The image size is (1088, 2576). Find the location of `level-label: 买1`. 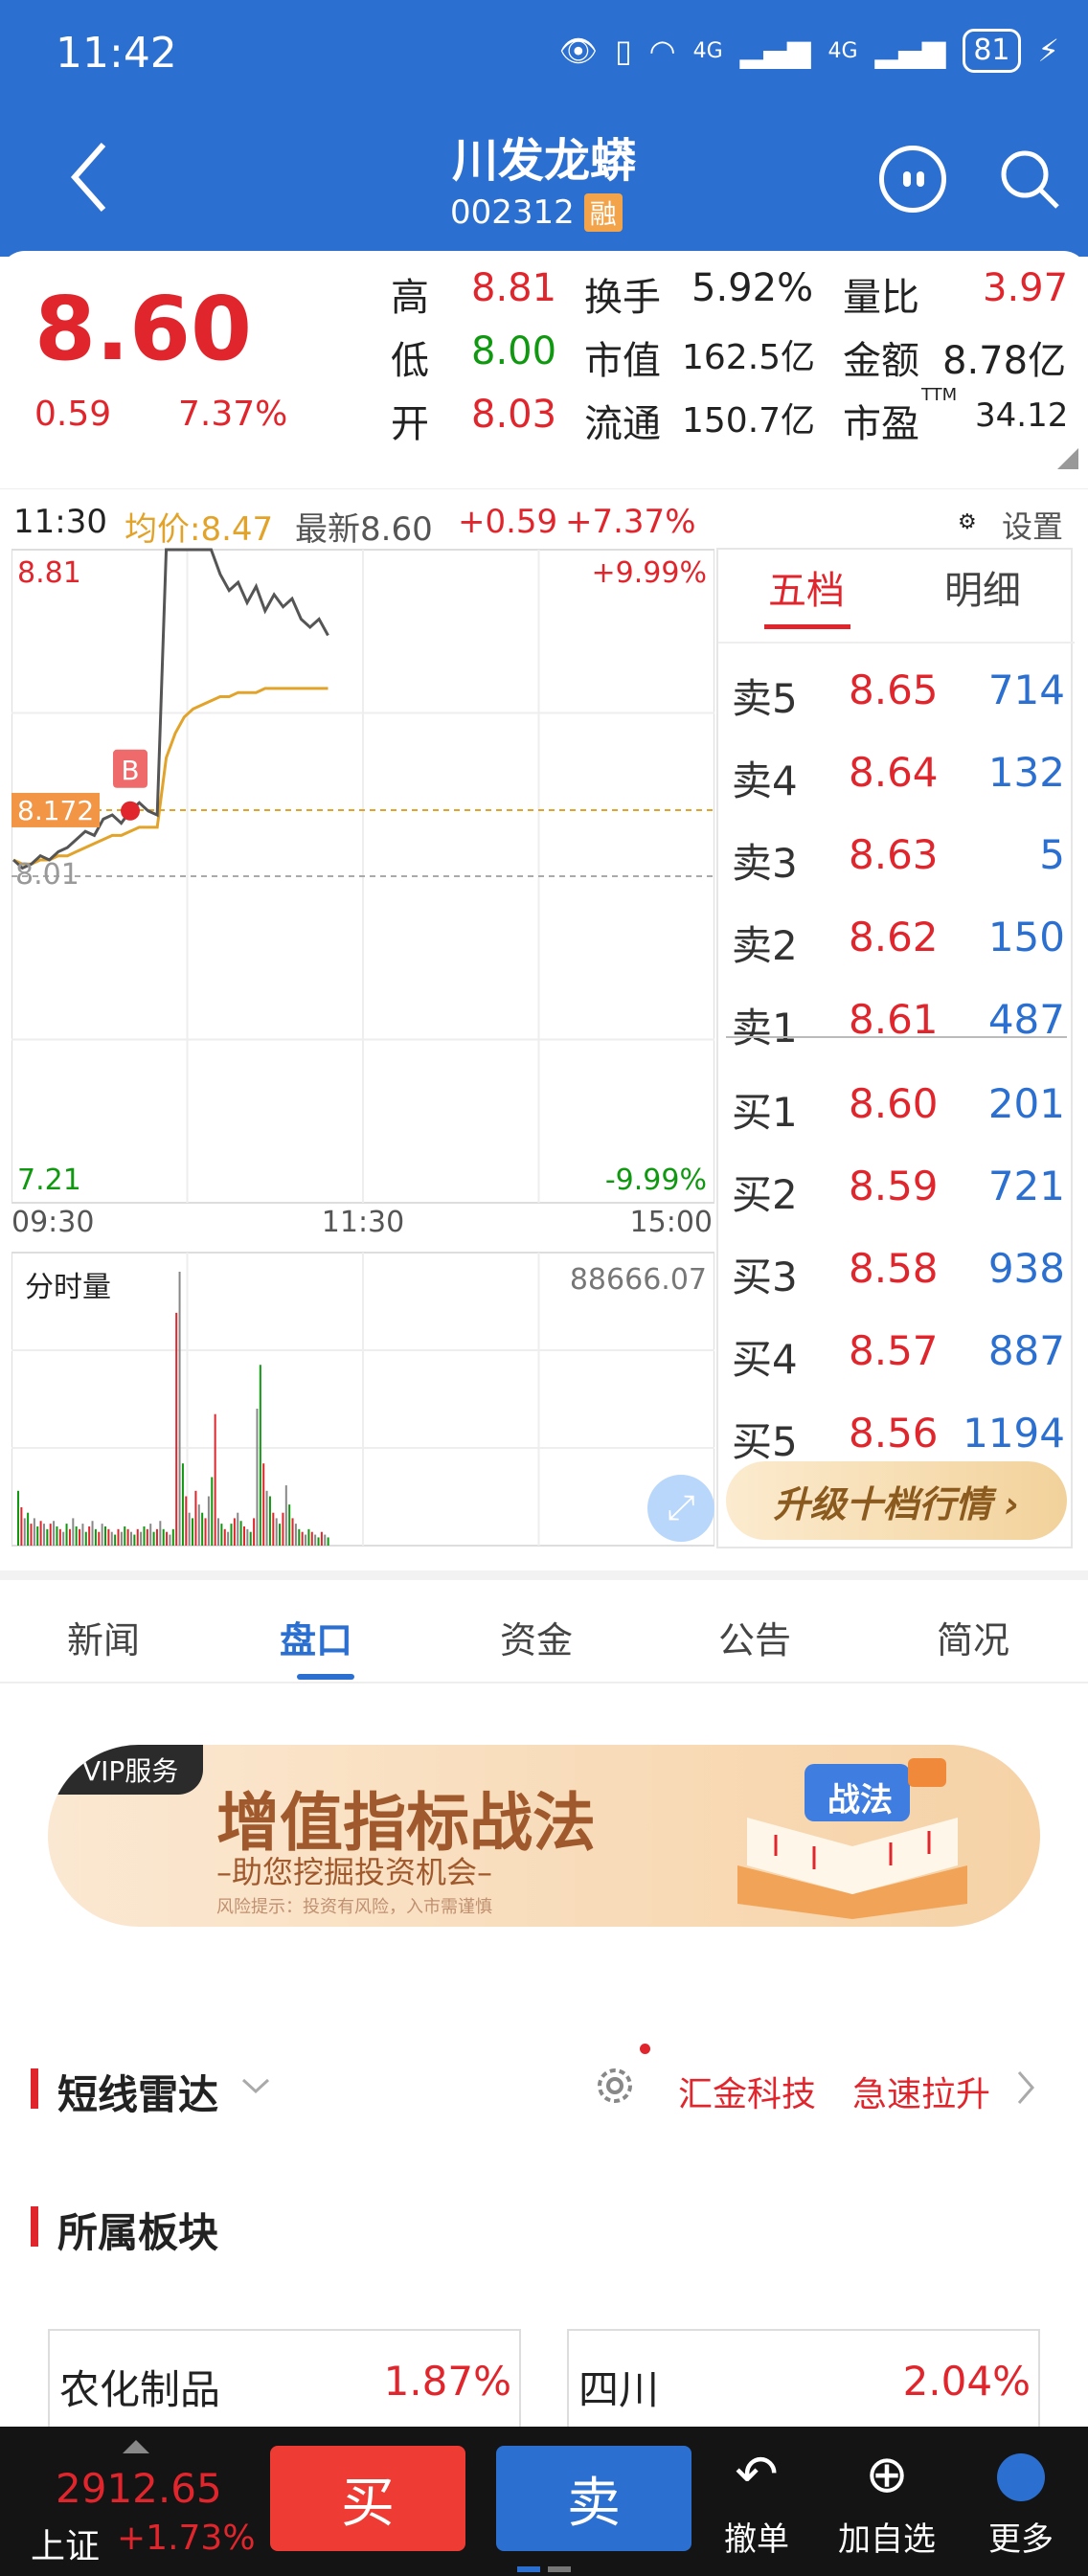

level-label: 买1 is located at coordinates (765, 1112).